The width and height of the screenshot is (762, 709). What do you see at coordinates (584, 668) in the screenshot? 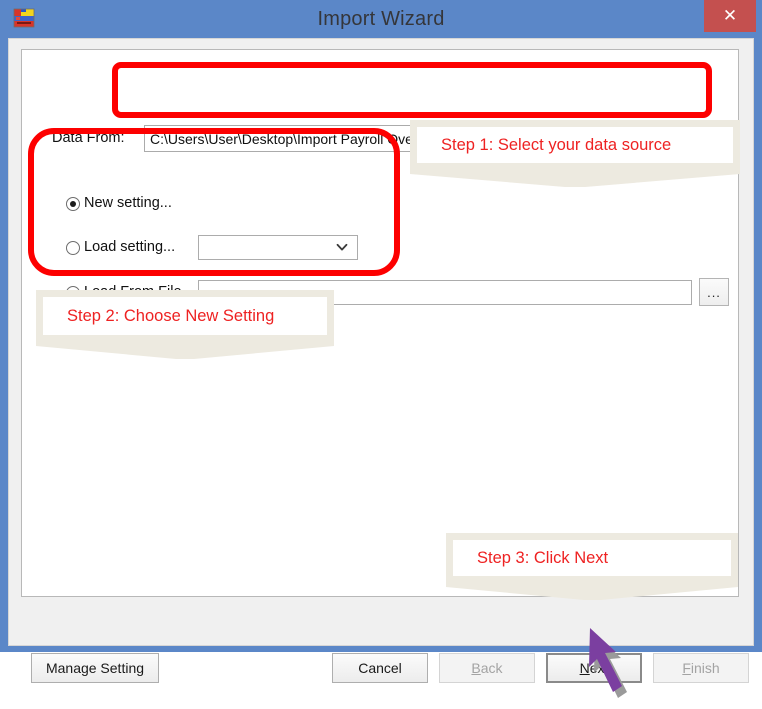
I see `next-accel: N` at bounding box center [584, 668].